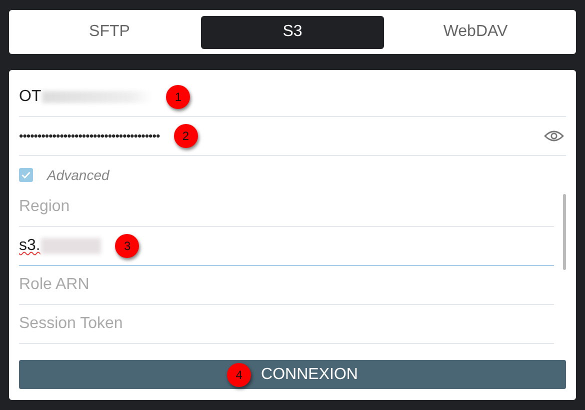 The width and height of the screenshot is (585, 410). I want to click on marker-badge: 4, so click(239, 374).